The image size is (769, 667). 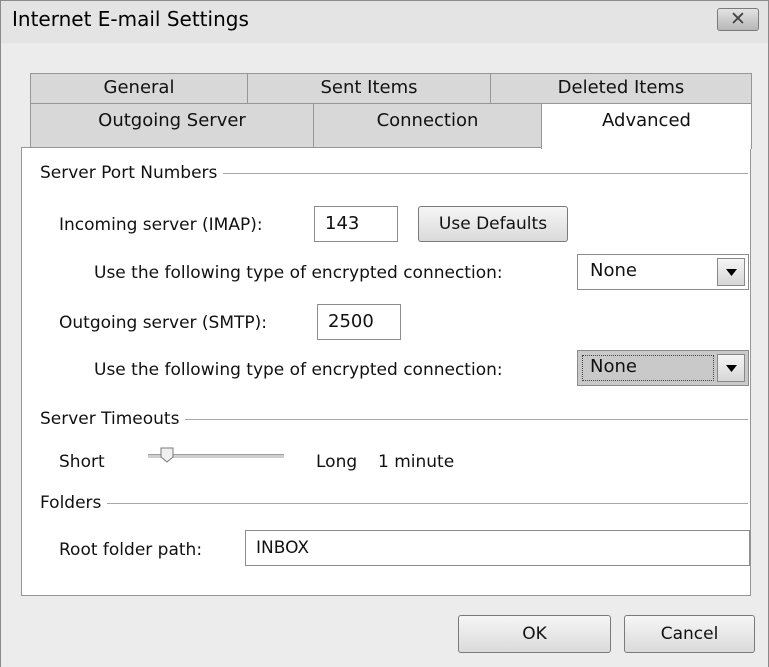 What do you see at coordinates (351, 321) in the screenshot?
I see `outgoing-port-value: 2500` at bounding box center [351, 321].